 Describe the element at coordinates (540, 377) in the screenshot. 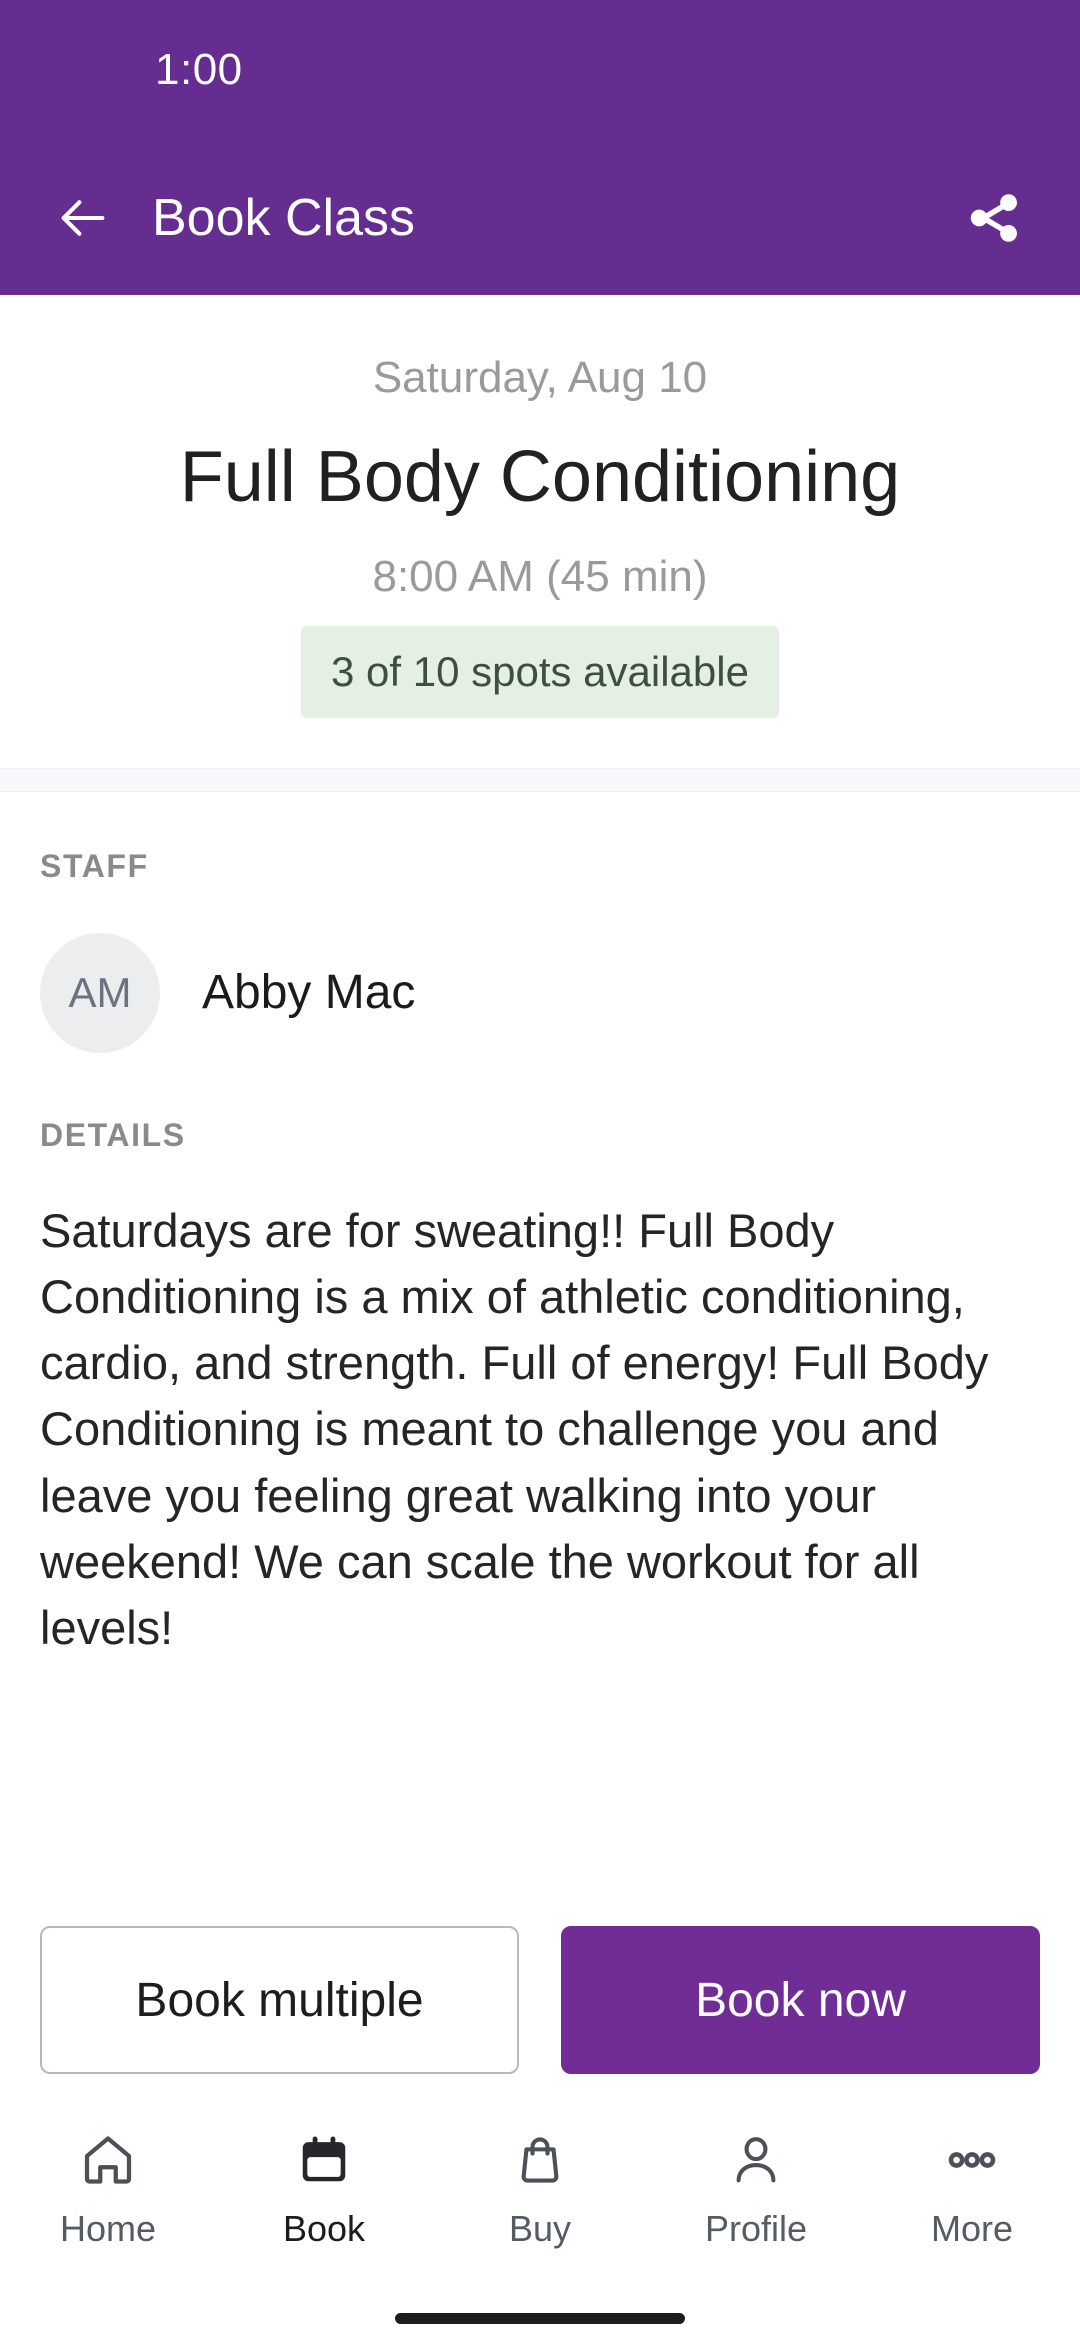

I see `class-date: Saturday, Aug 10` at that location.